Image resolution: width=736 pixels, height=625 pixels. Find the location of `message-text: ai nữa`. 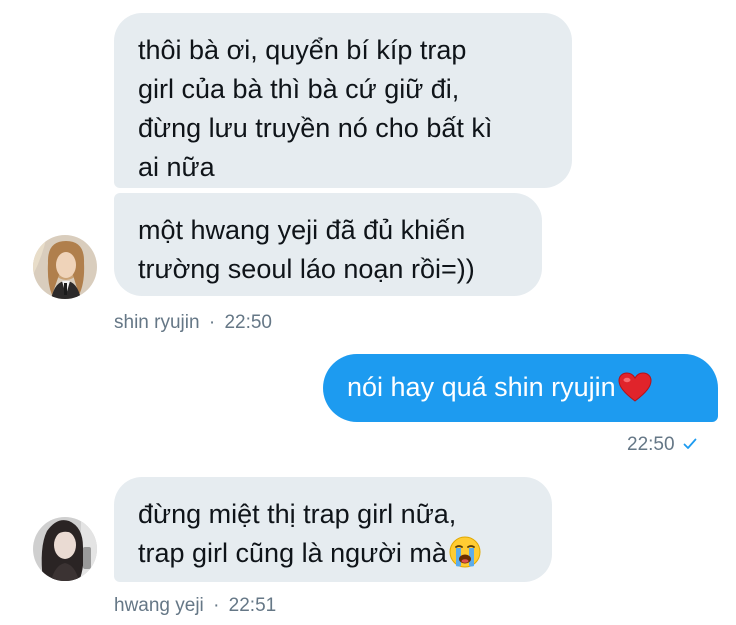

message-text: ai nữa is located at coordinates (176, 167).